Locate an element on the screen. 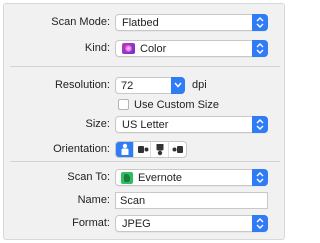  scan-to-row: Scan To: Evernote is located at coordinates (145, 178).